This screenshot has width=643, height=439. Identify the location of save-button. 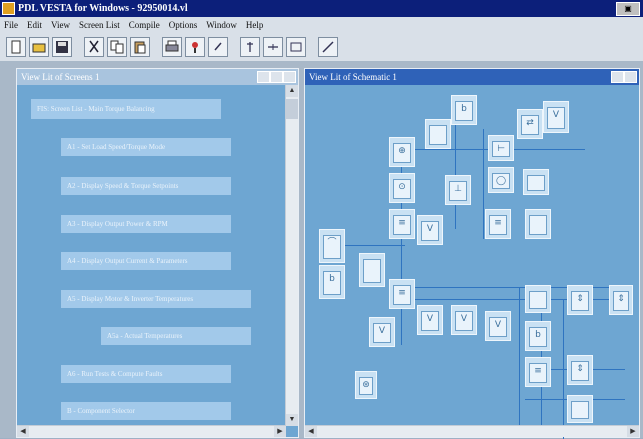
(62, 46).